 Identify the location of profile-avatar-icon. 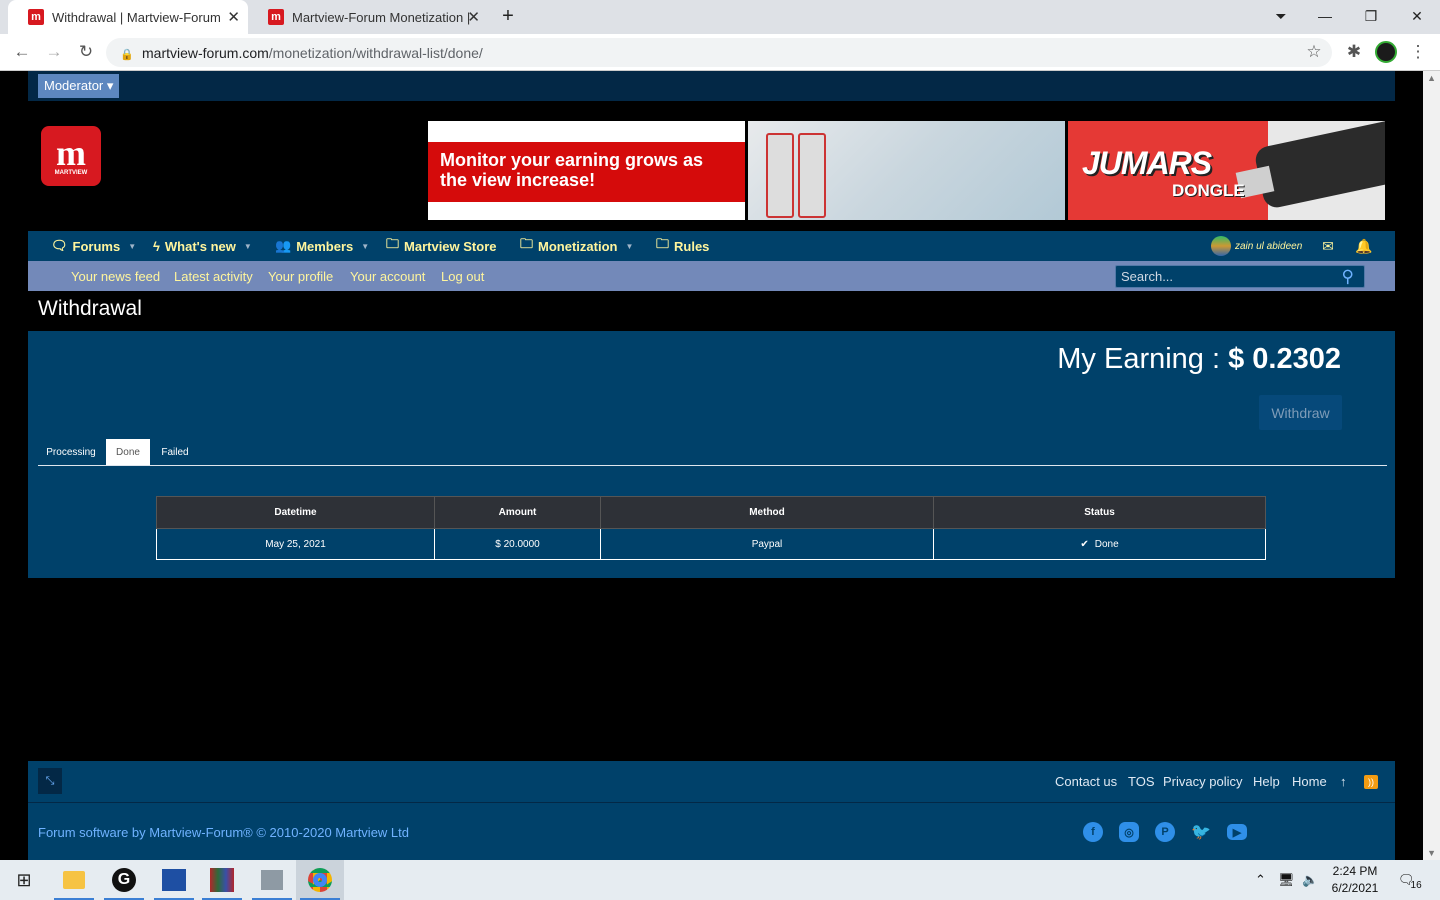
(1386, 52).